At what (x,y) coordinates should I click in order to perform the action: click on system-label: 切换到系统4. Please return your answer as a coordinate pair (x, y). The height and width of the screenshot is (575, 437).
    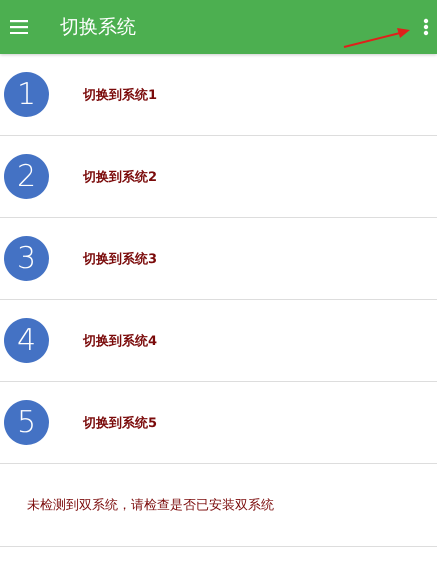
    Looking at the image, I should click on (120, 341).